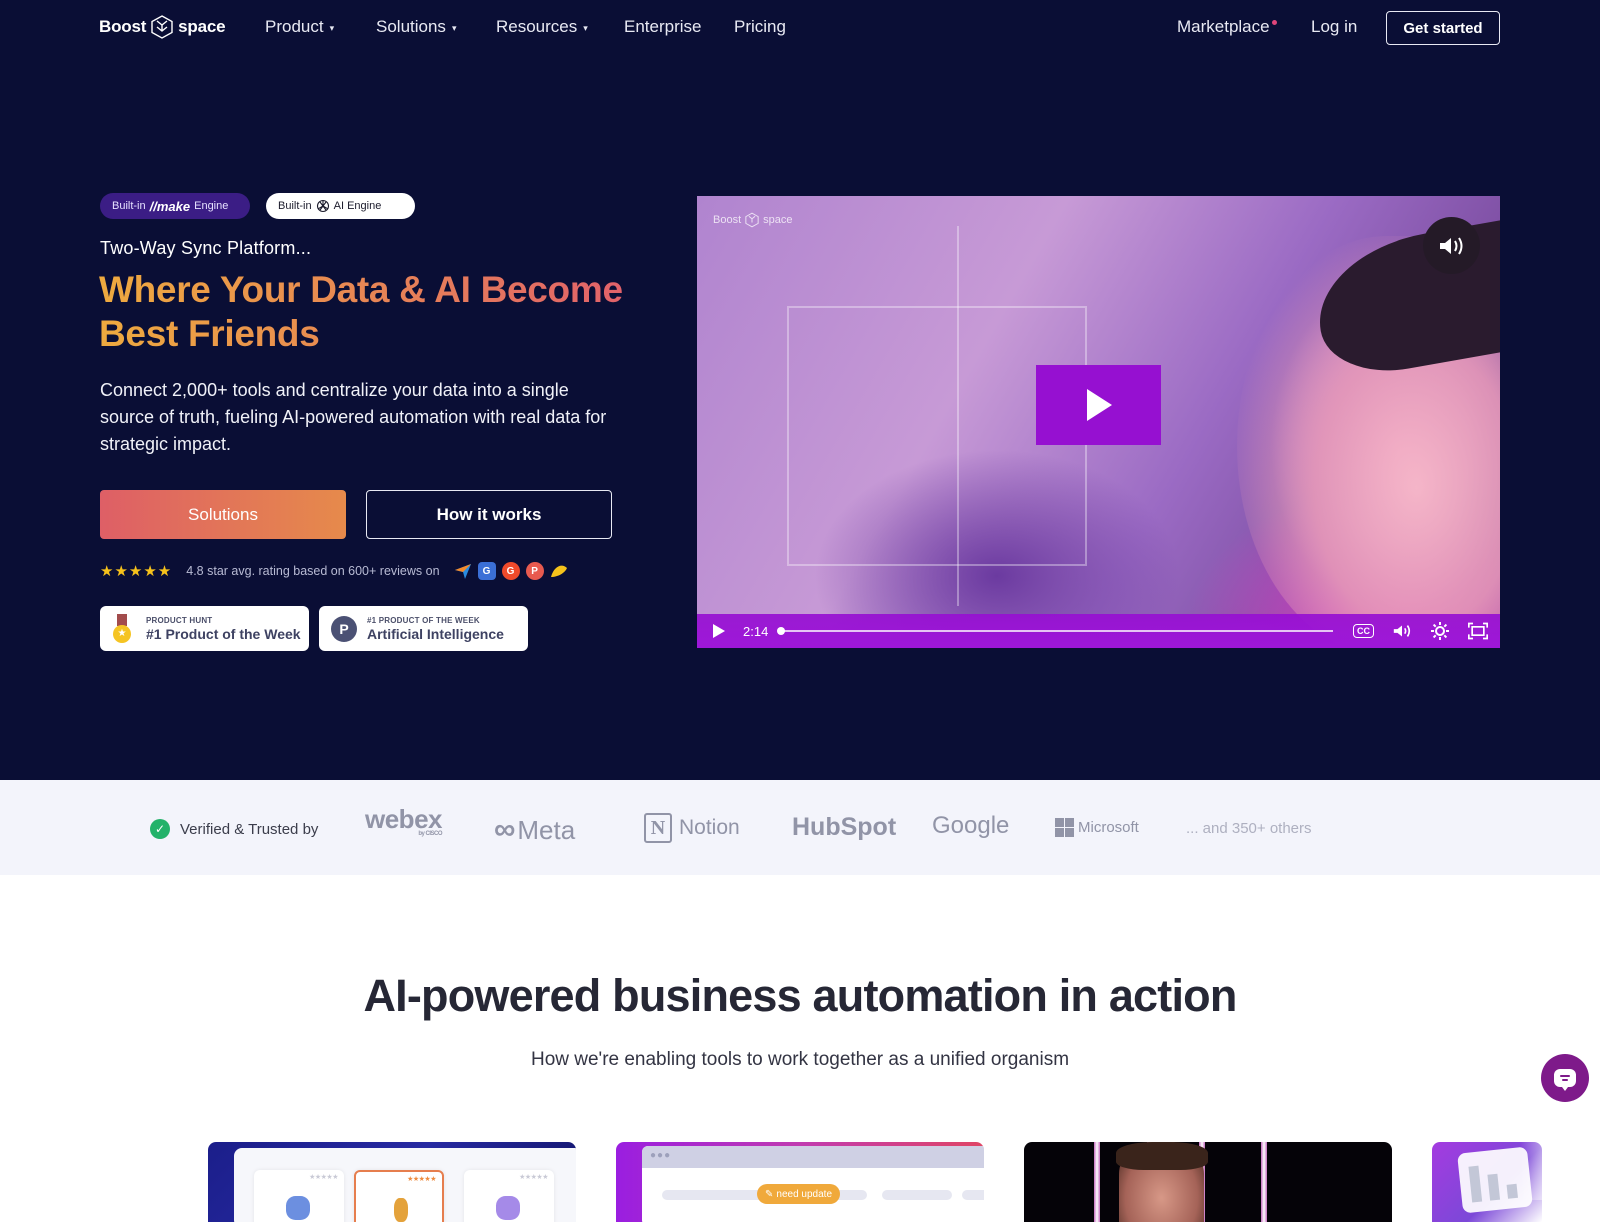  I want to click on nav-item-solutions: Solutions ▾, so click(416, 27).